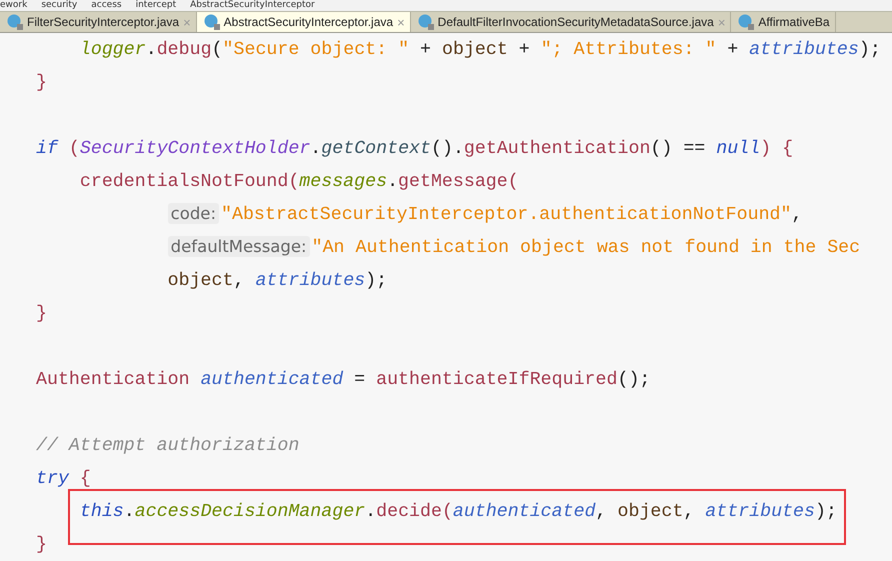  Describe the element at coordinates (794, 22) in the screenshot. I see `tab-label: AffirmativeBa` at that location.